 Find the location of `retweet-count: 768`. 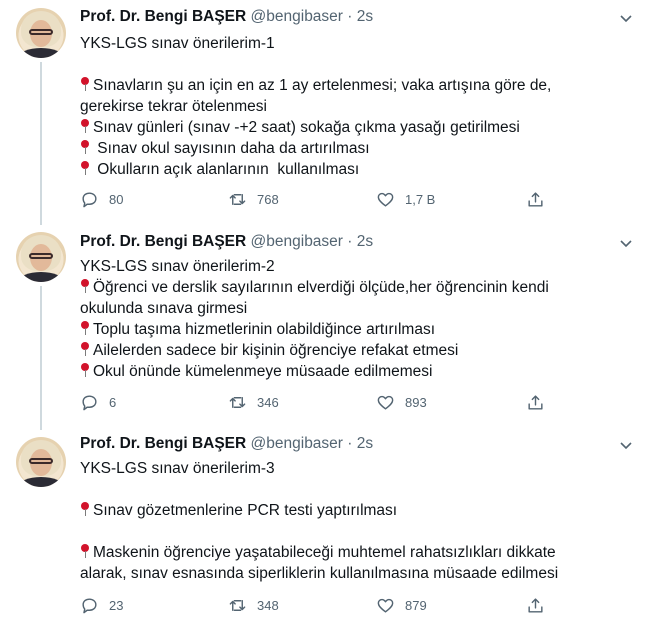

retweet-count: 768 is located at coordinates (268, 199).